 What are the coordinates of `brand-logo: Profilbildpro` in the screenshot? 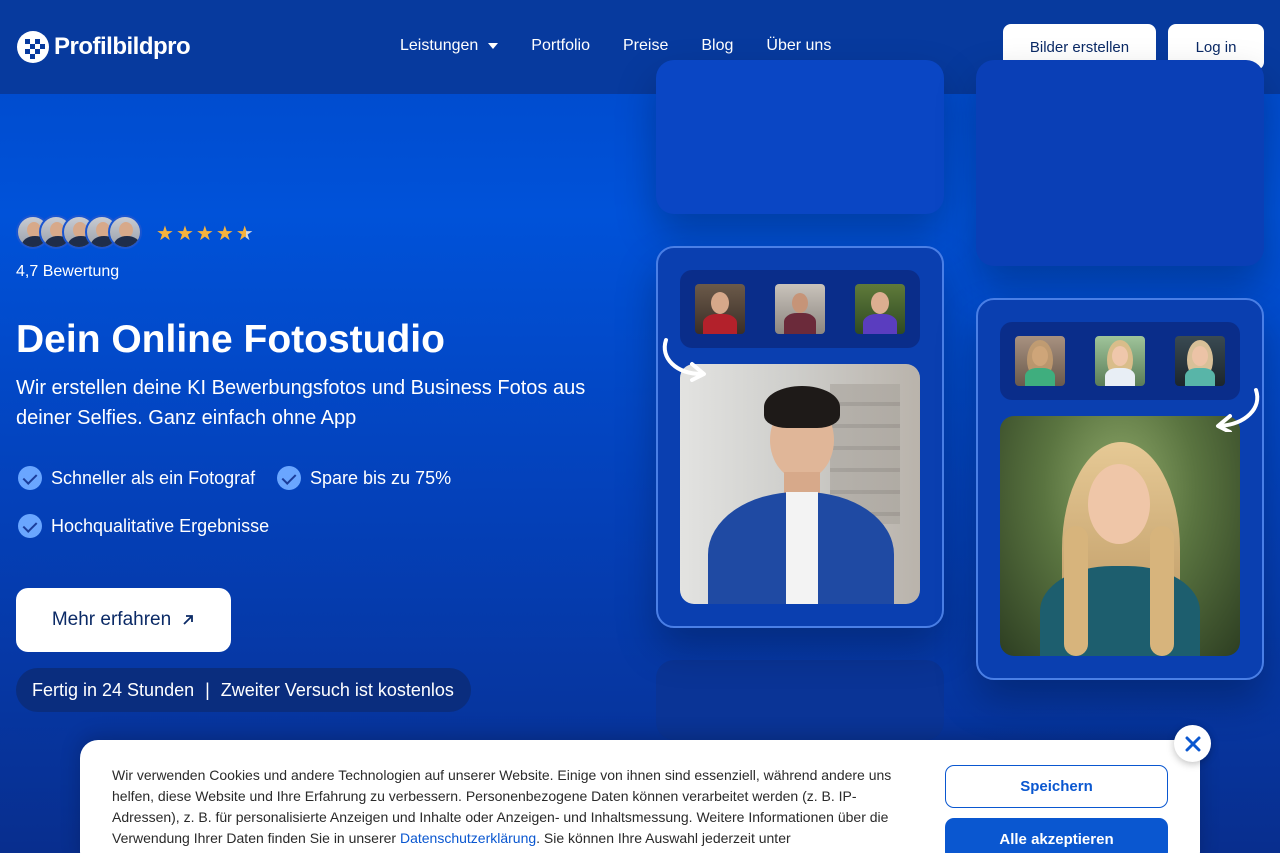 It's located at (103, 47).